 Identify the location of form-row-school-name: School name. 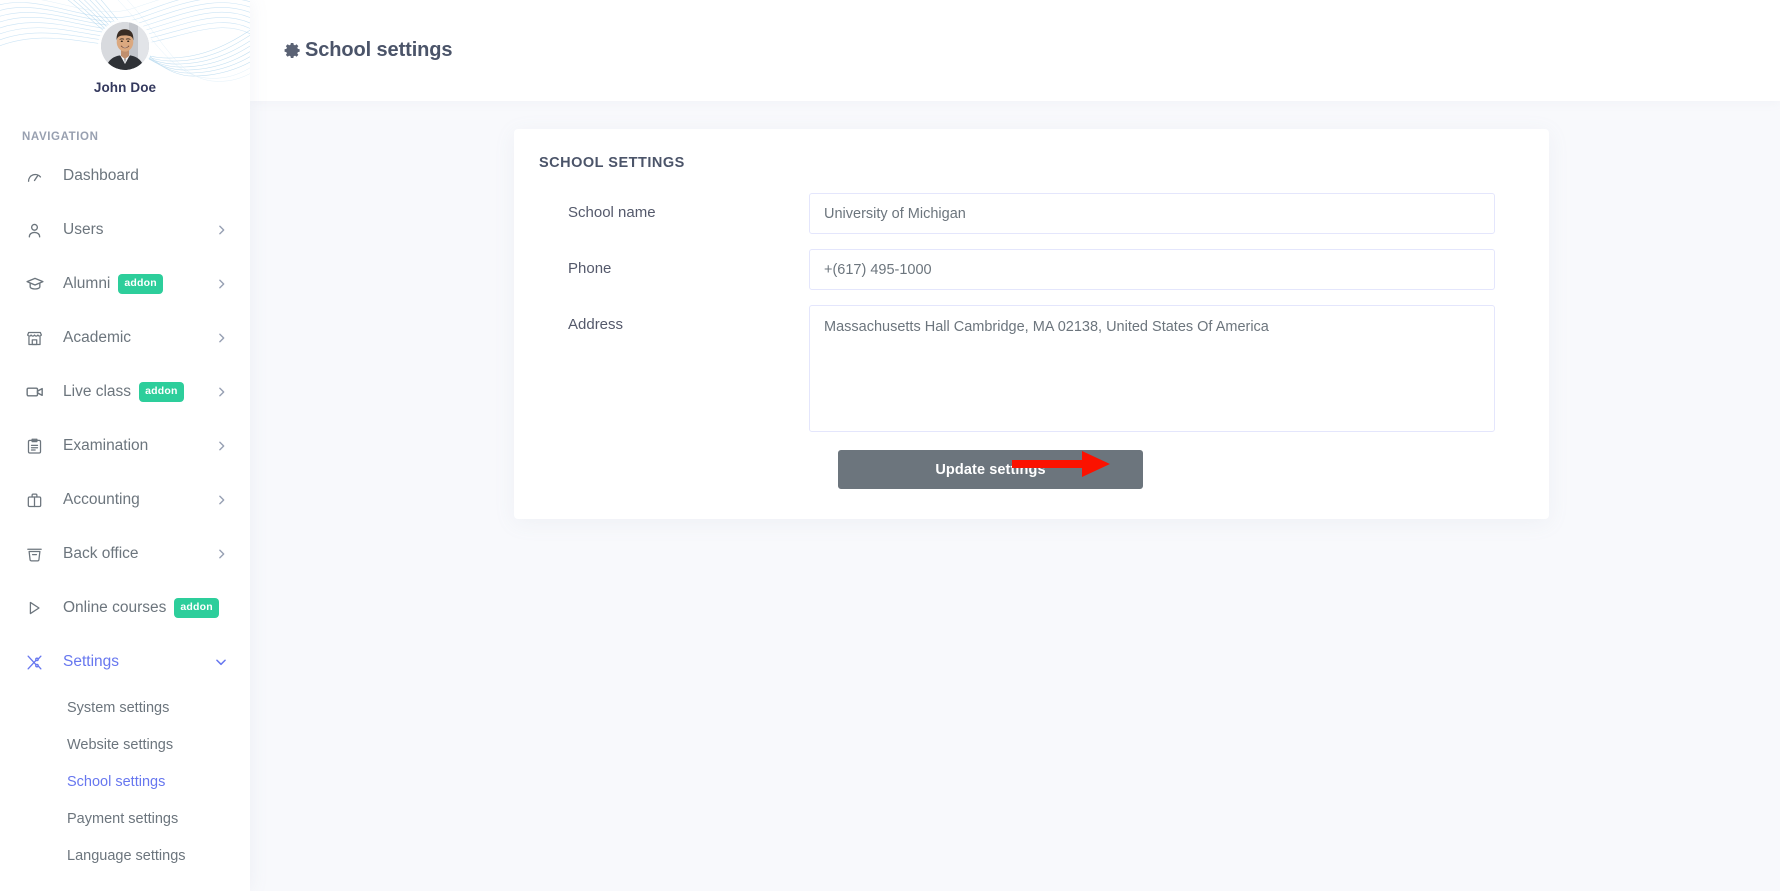
(1029, 213).